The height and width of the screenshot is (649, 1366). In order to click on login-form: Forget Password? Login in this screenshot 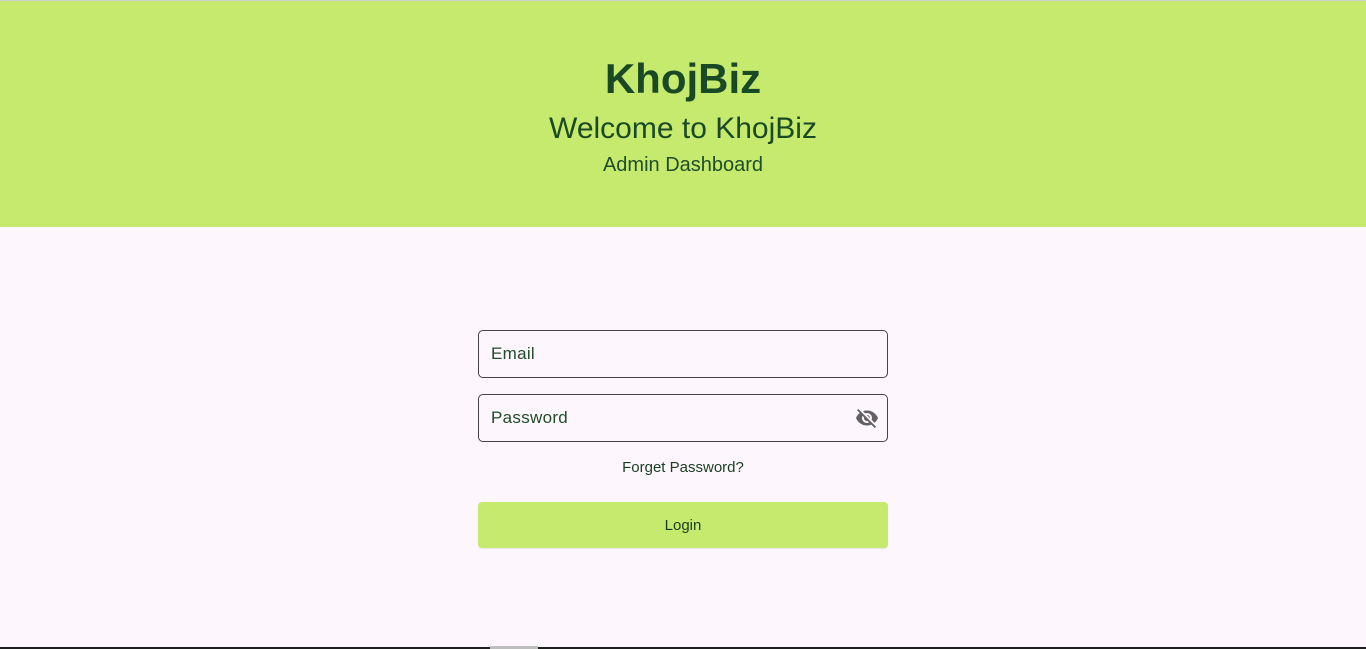, I will do `click(683, 439)`.